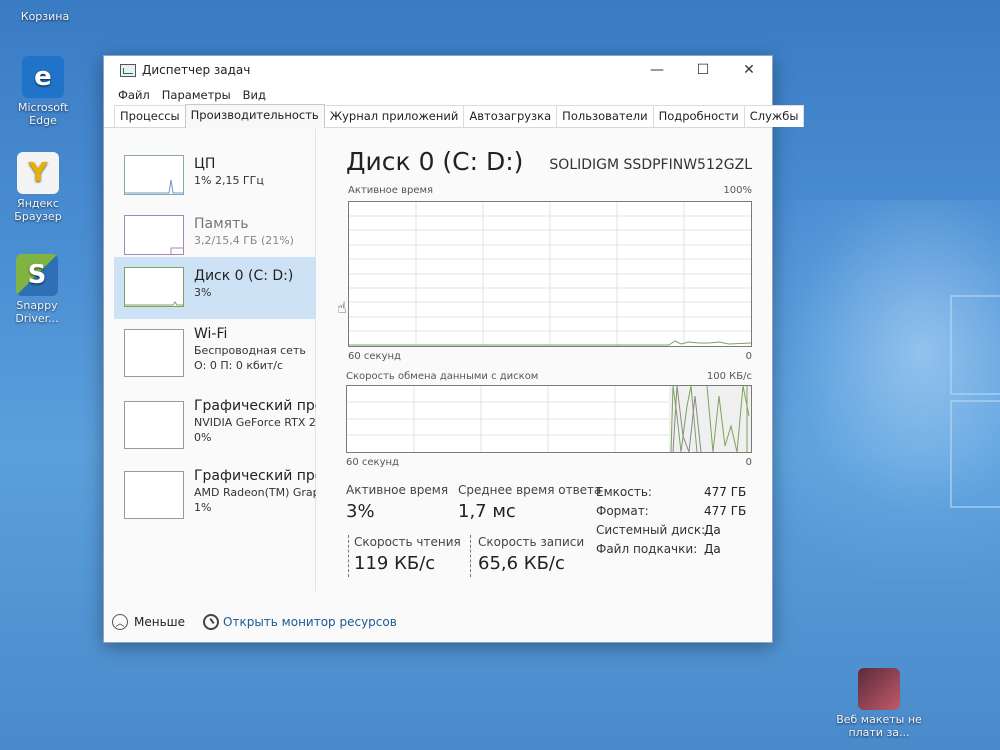 This screenshot has width=1000, height=750. Describe the element at coordinates (154, 175) in the screenshot. I see `cpu-thumbnail-graph` at that location.